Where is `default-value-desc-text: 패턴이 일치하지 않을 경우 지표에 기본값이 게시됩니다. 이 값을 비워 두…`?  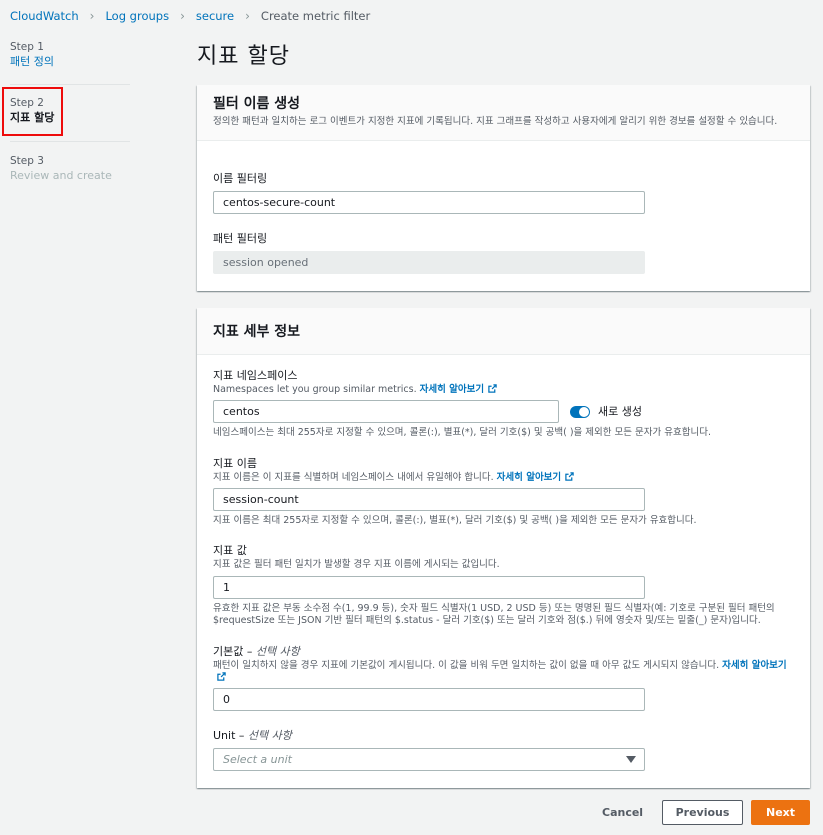 default-value-desc-text: 패턴이 일치하지 않을 경우 지표에 기본값이 게시됩니다. 이 값을 비워 두… is located at coordinates (466, 665).